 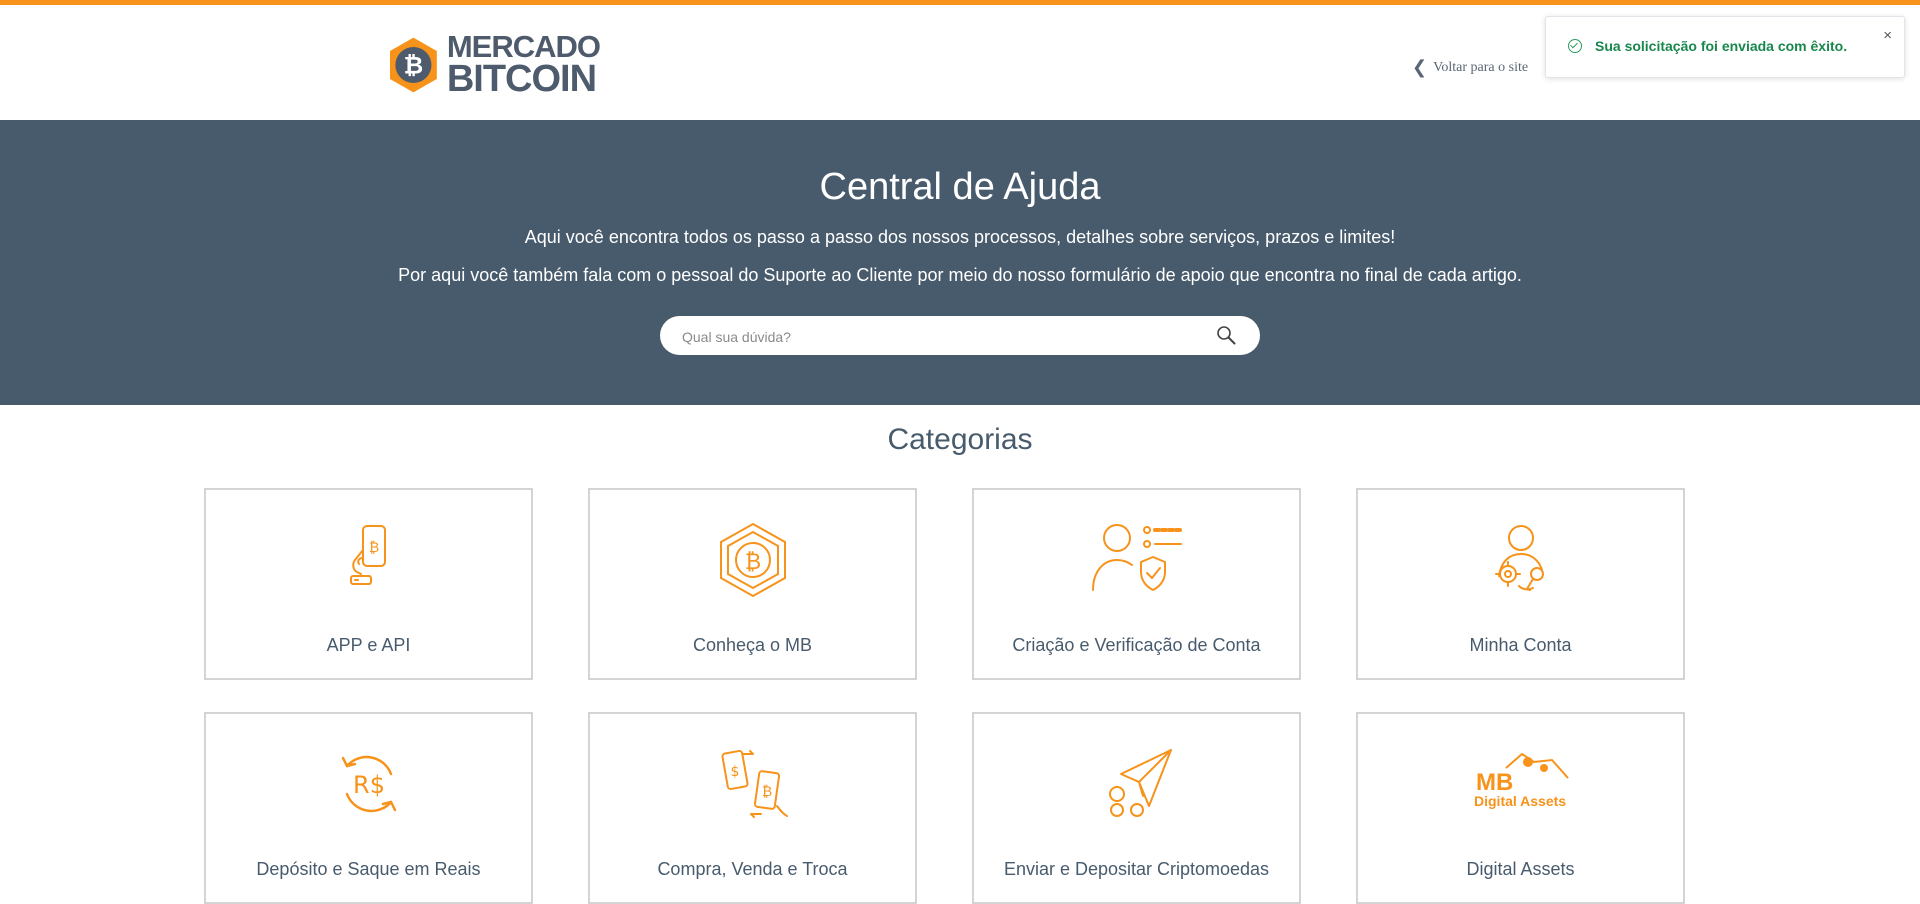 What do you see at coordinates (1519, 558) in the screenshot?
I see `user-gear-icon` at bounding box center [1519, 558].